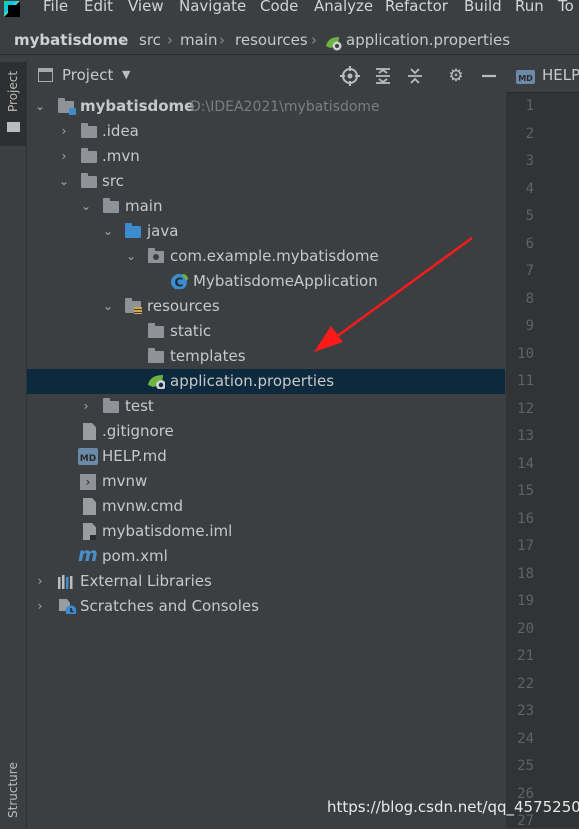 This screenshot has width=579, height=829. What do you see at coordinates (266, 406) in the screenshot?
I see `tree-row-test: › test` at bounding box center [266, 406].